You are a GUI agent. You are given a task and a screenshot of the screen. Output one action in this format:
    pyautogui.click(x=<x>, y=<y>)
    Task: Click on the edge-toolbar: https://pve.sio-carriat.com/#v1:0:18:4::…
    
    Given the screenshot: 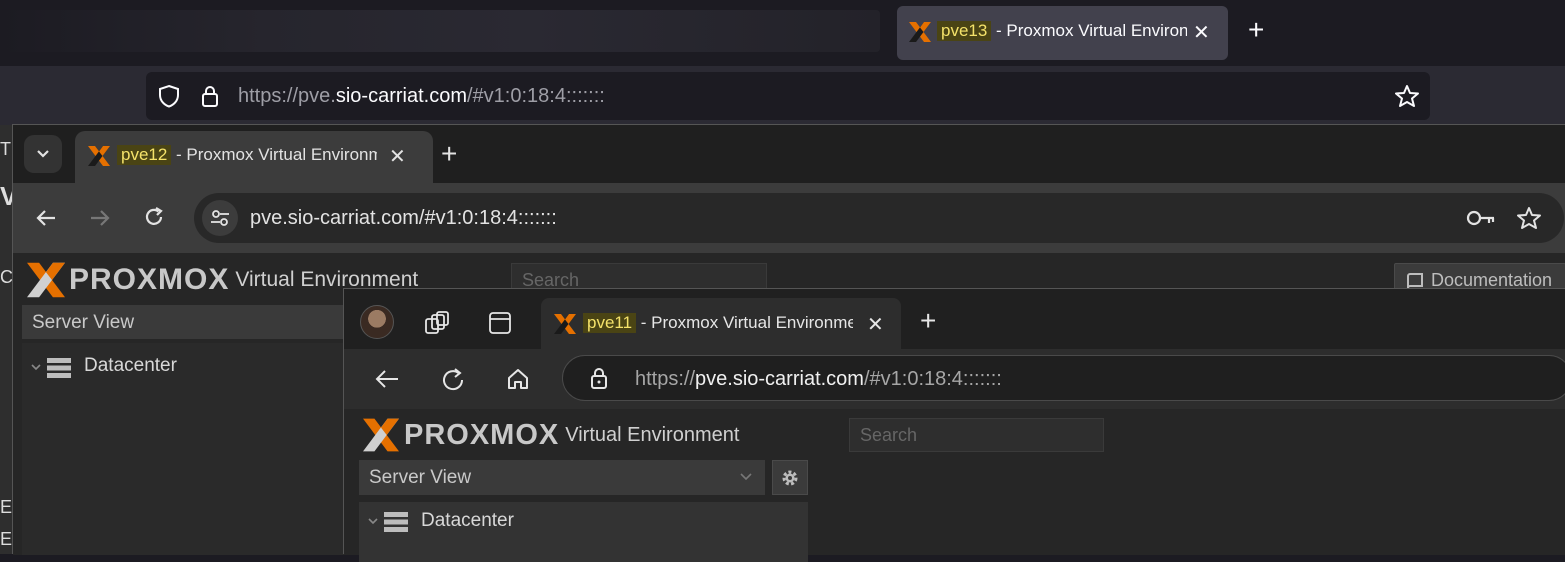 What is the action you would take?
    pyautogui.click(x=954, y=379)
    